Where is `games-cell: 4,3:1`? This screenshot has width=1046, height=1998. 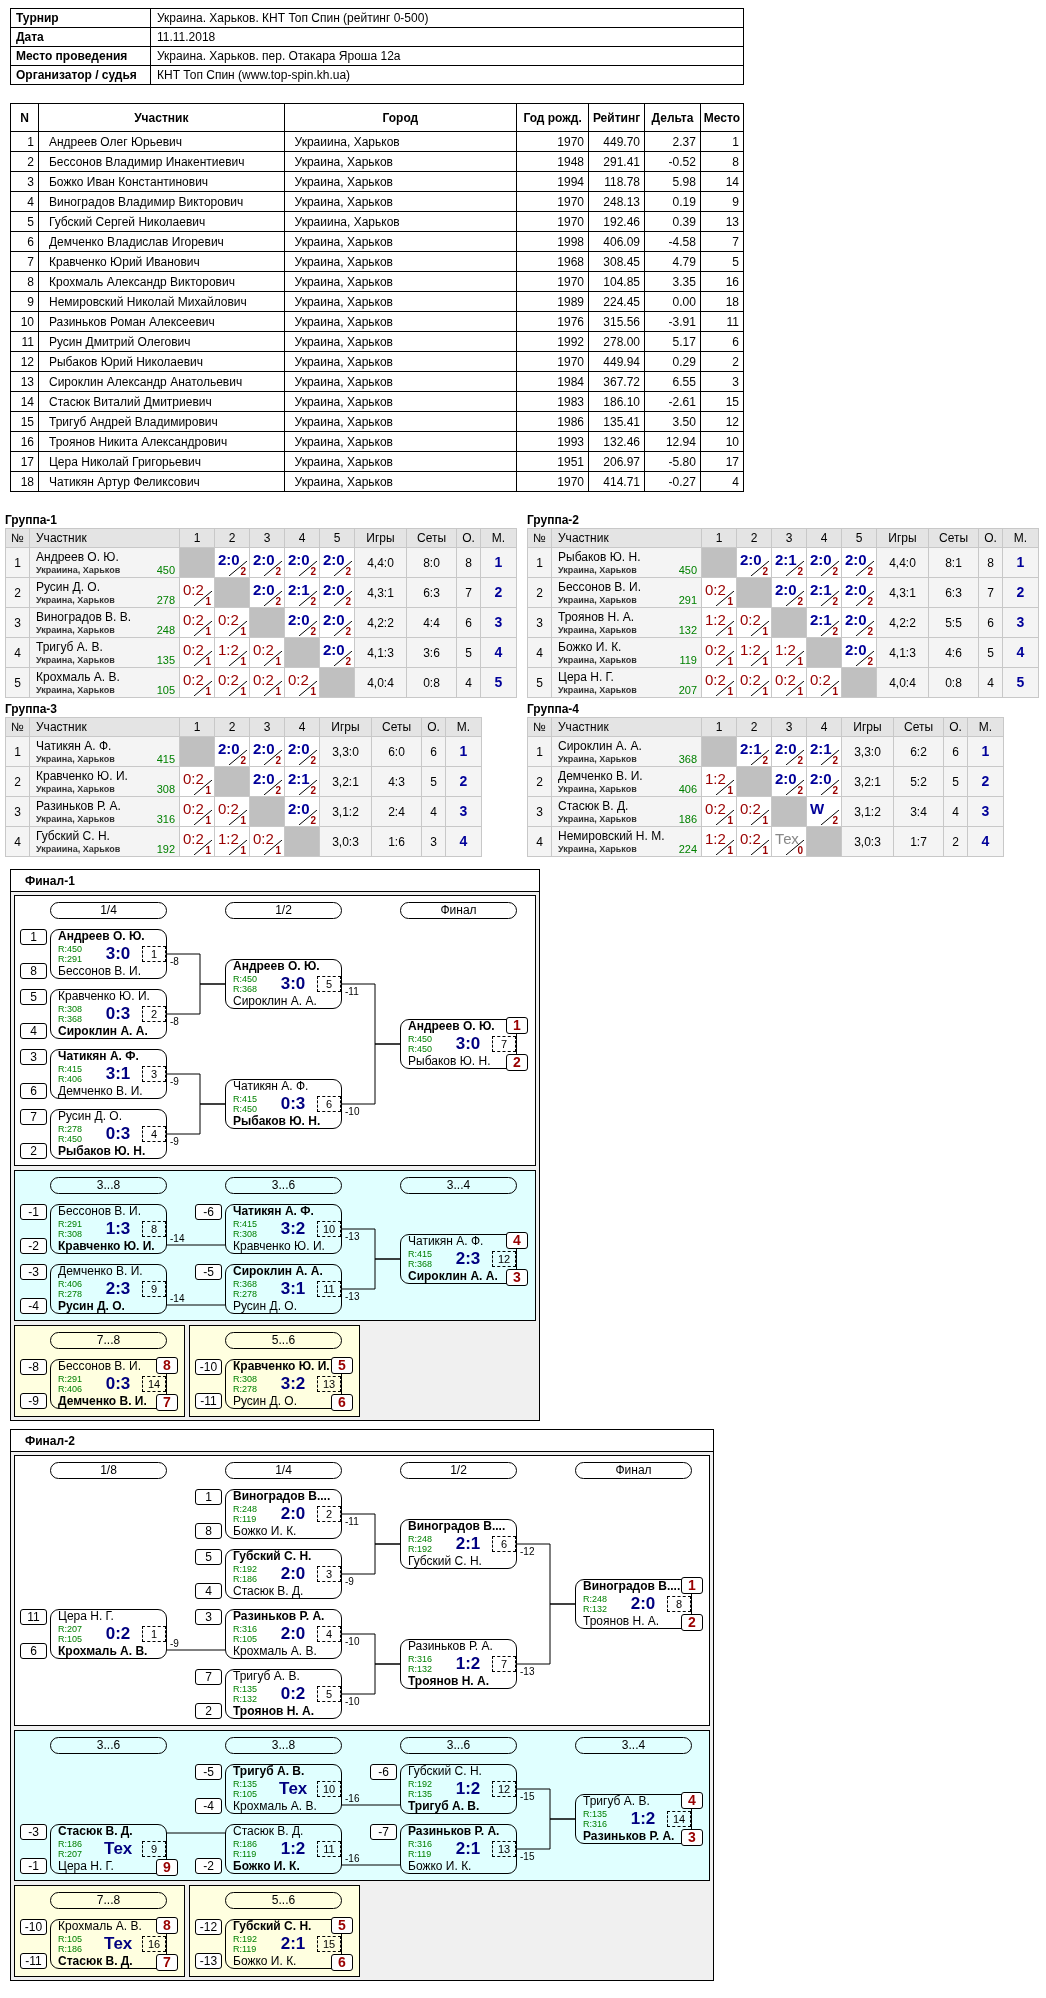
games-cell: 4,3:1 is located at coordinates (380, 592).